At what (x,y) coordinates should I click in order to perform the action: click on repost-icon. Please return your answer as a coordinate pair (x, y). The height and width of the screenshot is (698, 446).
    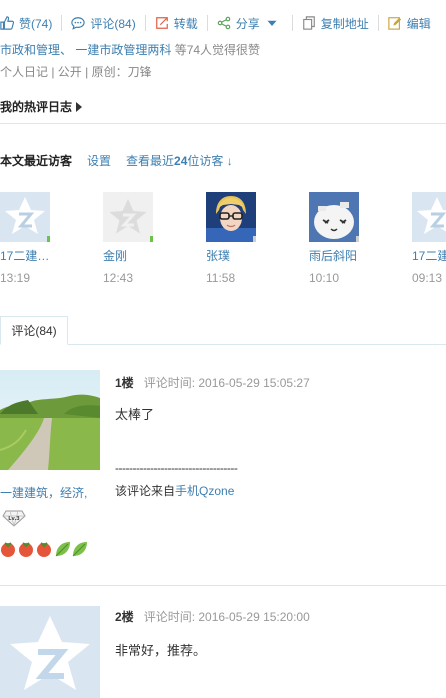
    Looking at the image, I should click on (161, 23).